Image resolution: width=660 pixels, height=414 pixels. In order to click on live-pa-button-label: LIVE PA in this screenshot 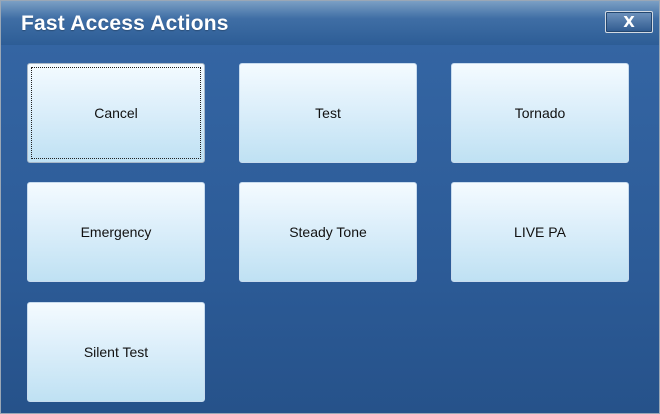, I will do `click(540, 232)`.